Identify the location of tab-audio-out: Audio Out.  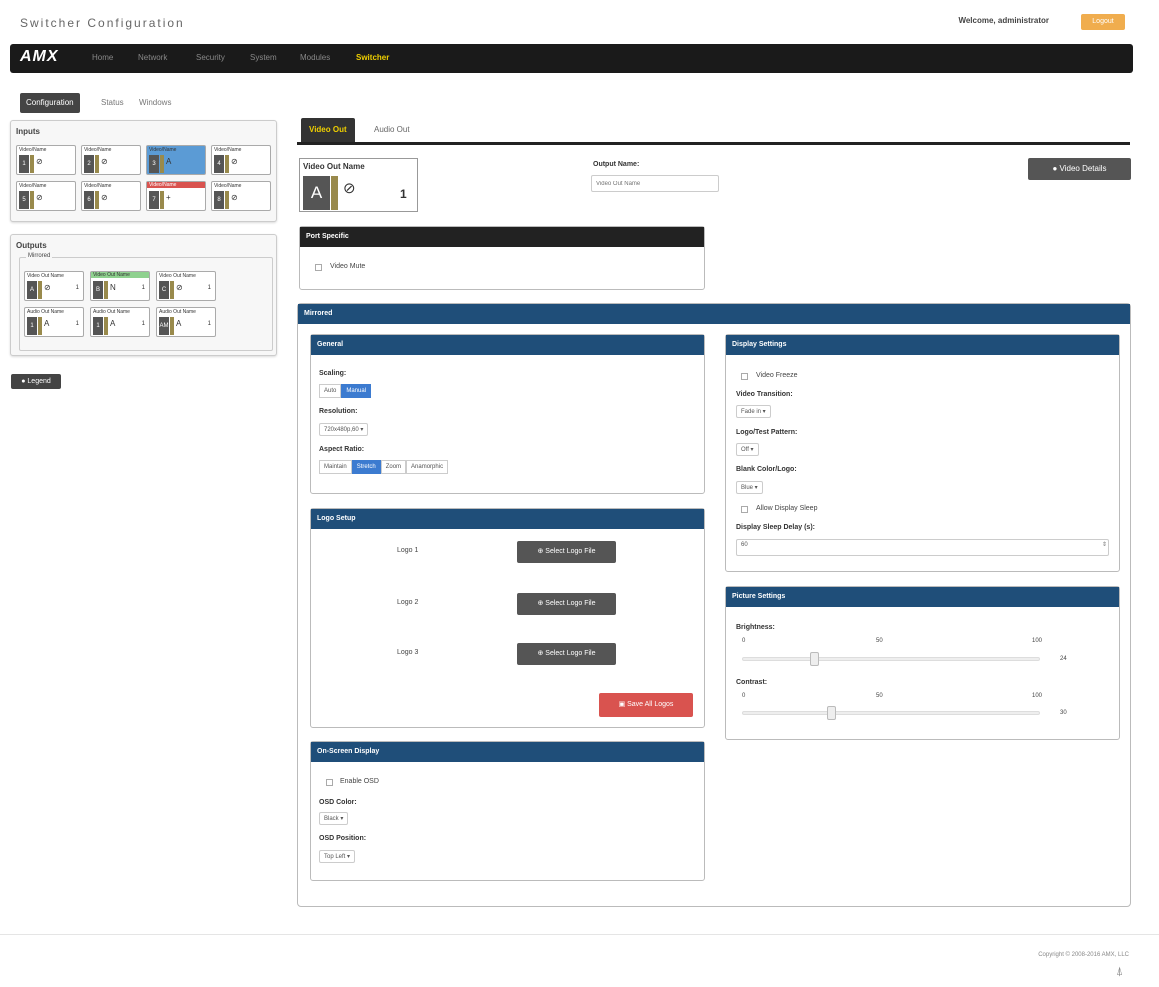
(392, 130).